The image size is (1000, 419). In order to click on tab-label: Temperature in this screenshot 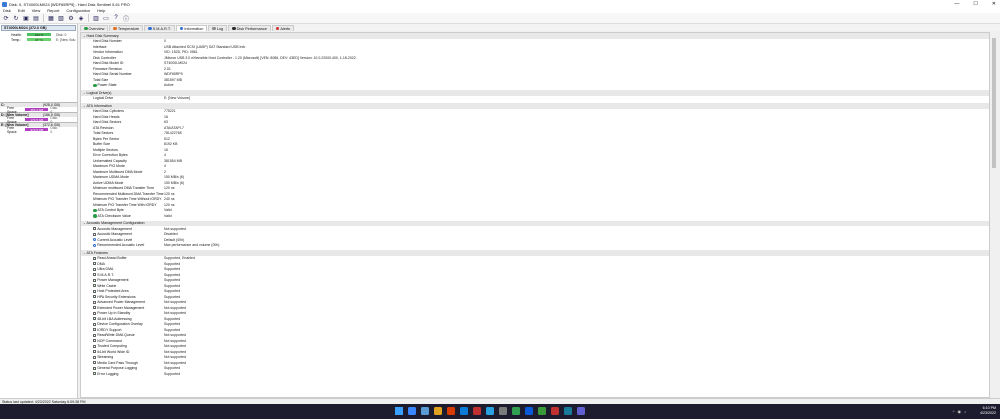, I will do `click(128, 28)`.